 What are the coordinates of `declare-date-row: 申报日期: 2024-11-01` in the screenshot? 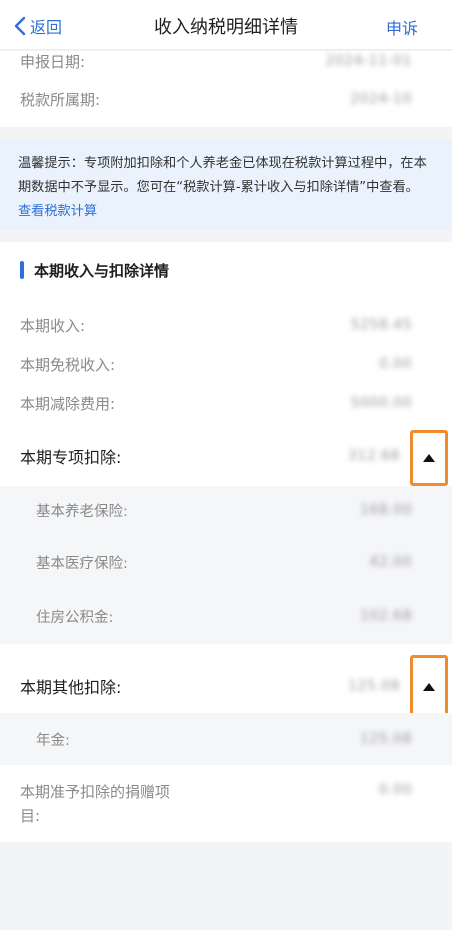 It's located at (226, 63).